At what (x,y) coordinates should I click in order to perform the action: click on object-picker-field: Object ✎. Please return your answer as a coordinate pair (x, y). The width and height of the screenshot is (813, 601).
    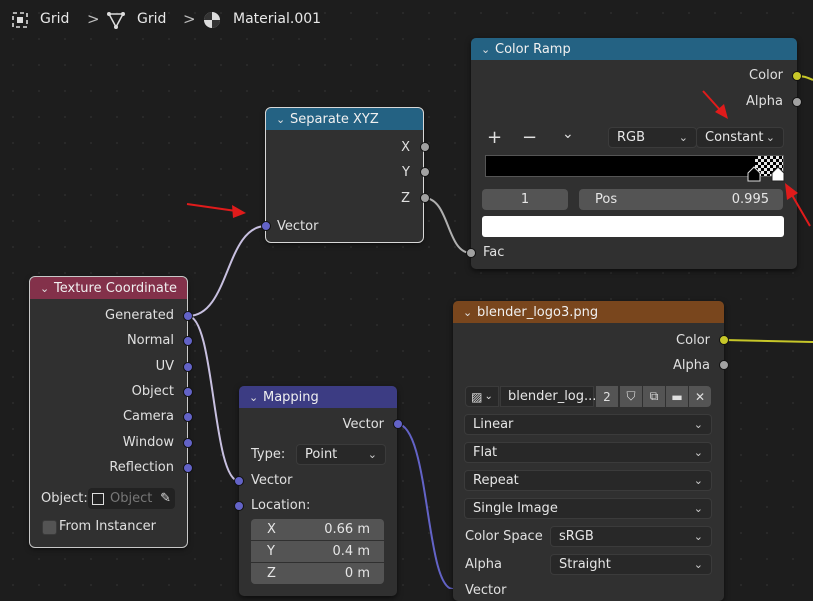
    Looking at the image, I should click on (131, 498).